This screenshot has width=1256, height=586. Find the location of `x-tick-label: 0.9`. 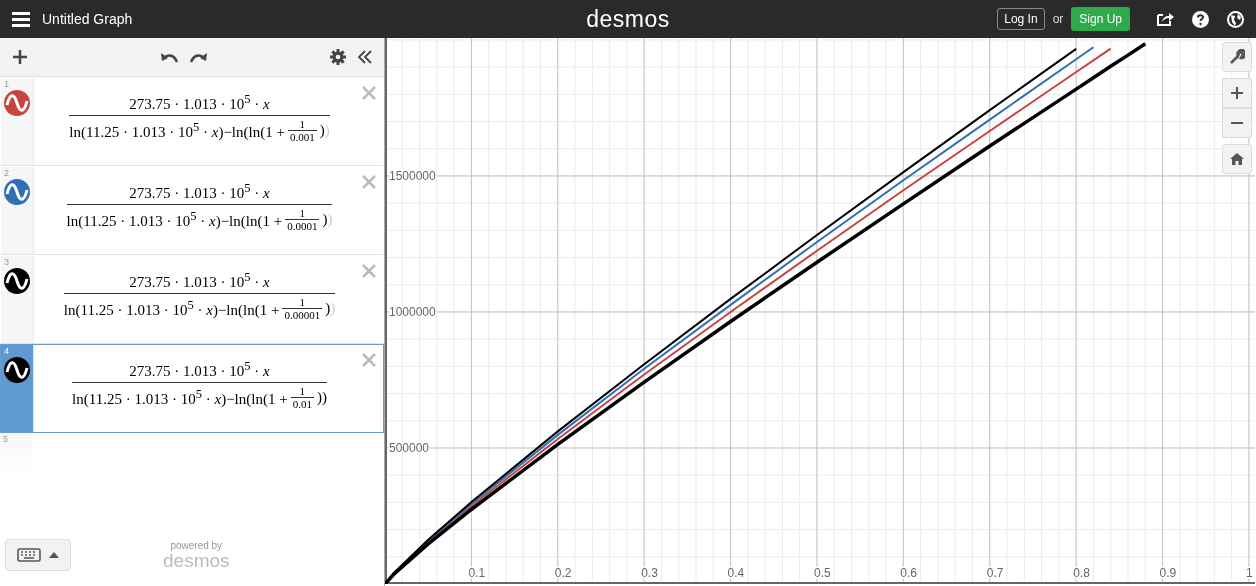

x-tick-label: 0.9 is located at coordinates (1168, 573).